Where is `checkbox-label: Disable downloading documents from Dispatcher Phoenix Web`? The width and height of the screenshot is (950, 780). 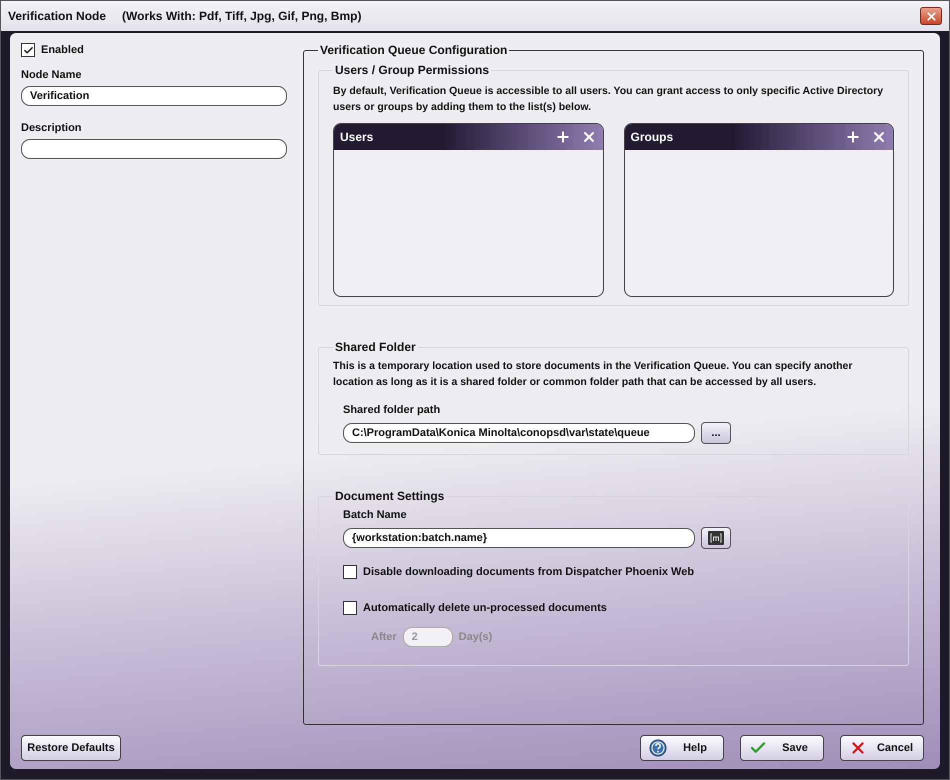
checkbox-label: Disable downloading documents from Dispatcher Phoenix Web is located at coordinates (528, 572).